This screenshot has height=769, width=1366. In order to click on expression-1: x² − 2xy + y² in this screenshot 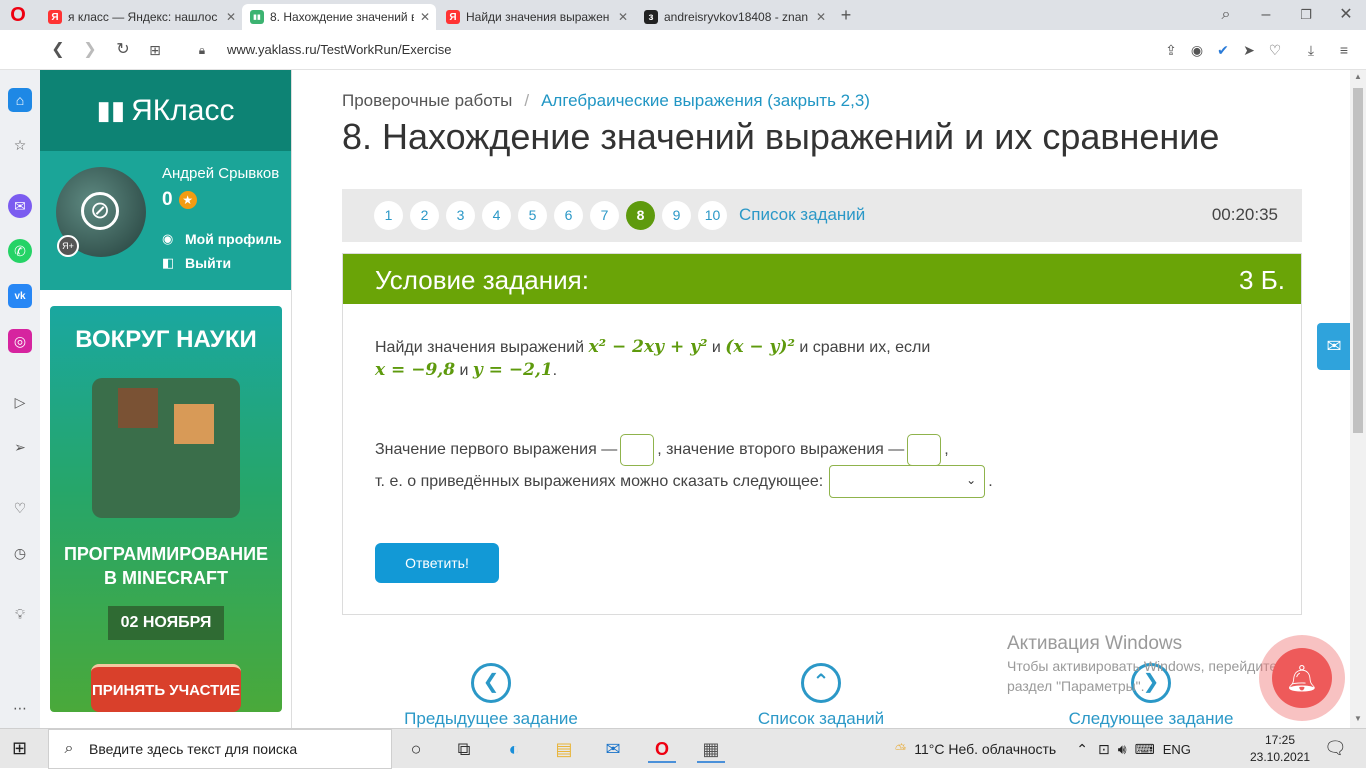, I will do `click(648, 347)`.